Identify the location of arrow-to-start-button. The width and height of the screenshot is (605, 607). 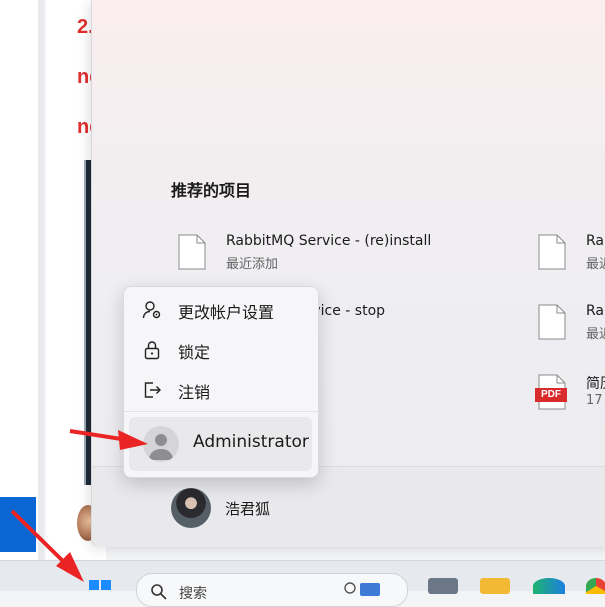
(47, 545).